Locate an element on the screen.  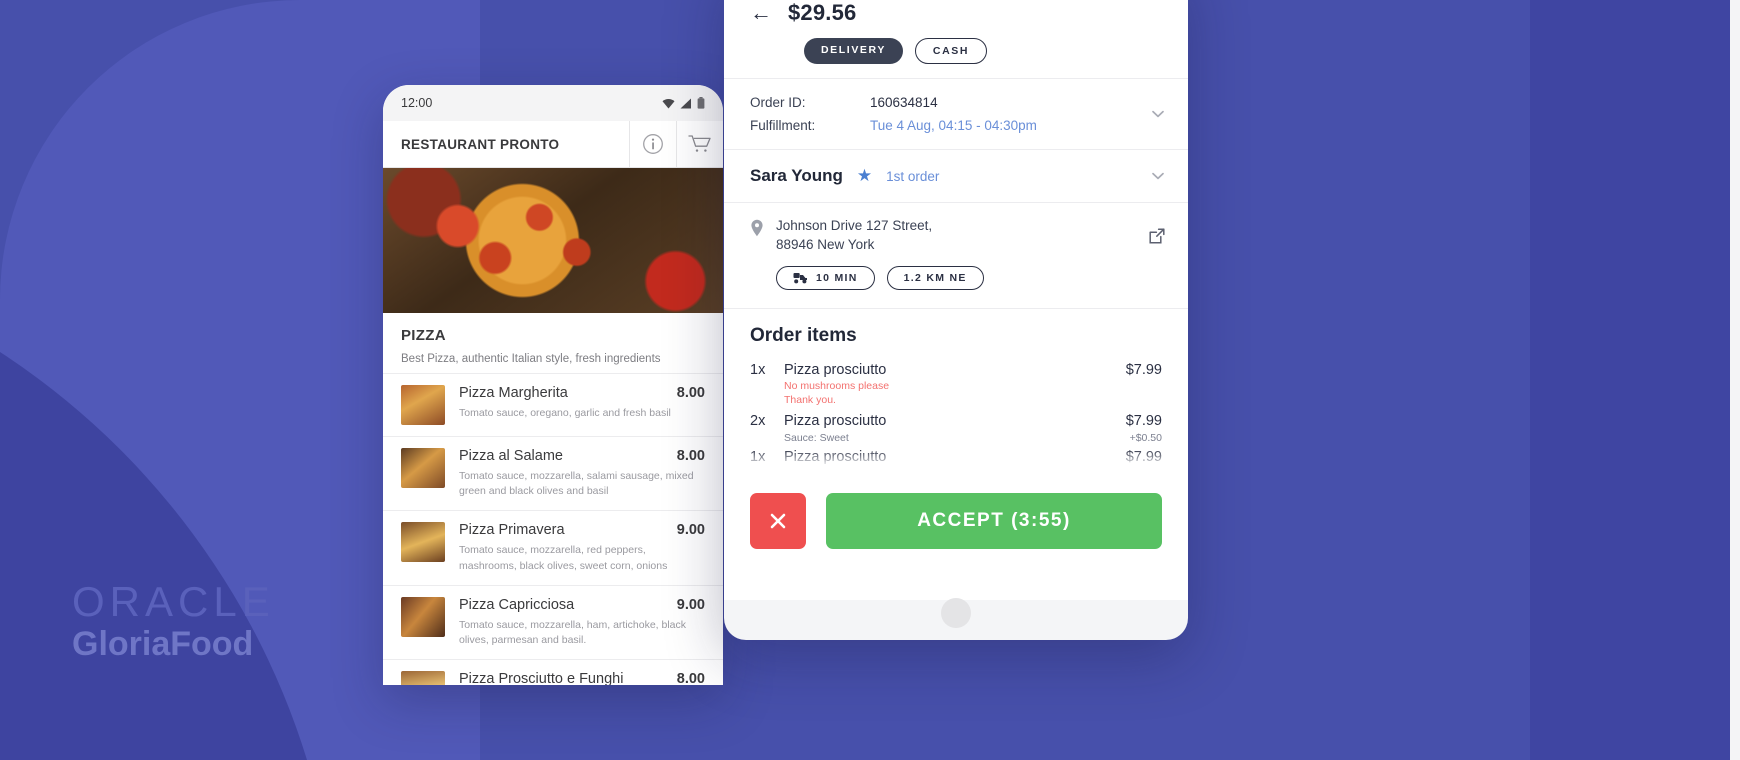
menu-item-name: Pizza Primavera is located at coordinates (512, 530).